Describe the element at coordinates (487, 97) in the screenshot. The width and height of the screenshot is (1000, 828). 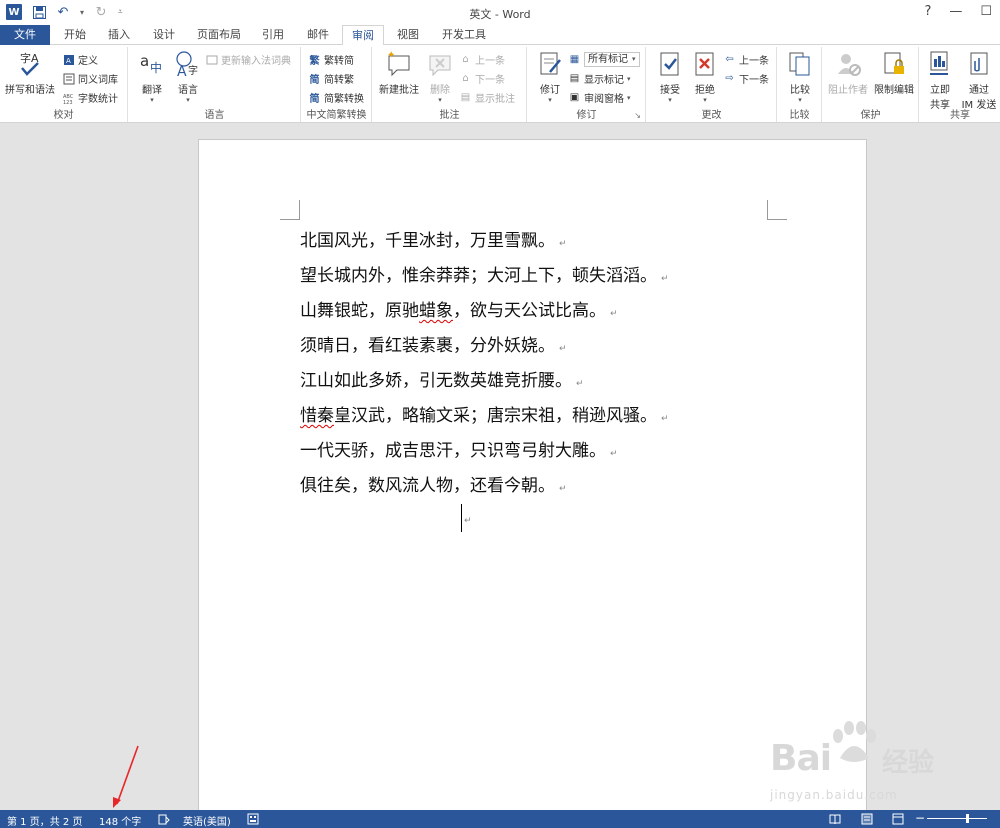
I see `show-comments-button: ▤ 显示批注` at that location.